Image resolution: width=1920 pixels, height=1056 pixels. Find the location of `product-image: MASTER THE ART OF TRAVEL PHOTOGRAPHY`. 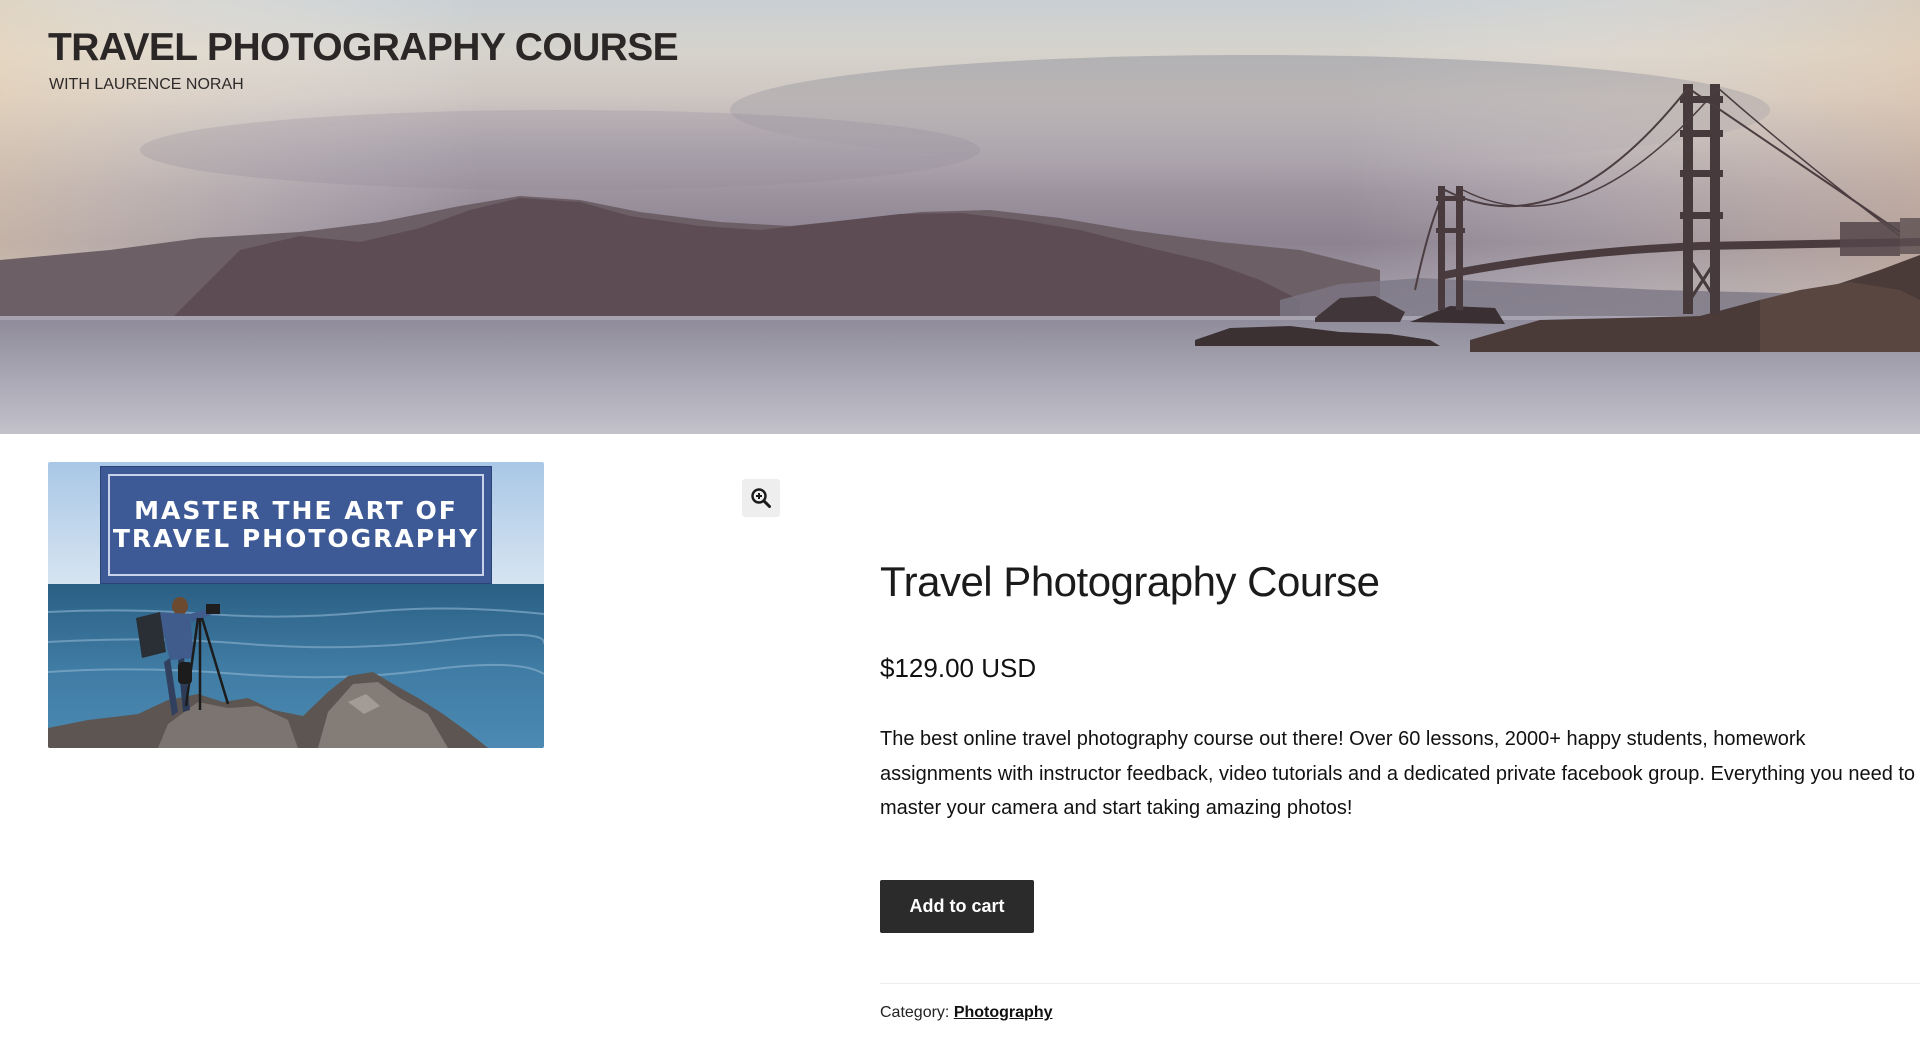

product-image: MASTER THE ART OF TRAVEL PHOTOGRAPHY is located at coordinates (296, 605).